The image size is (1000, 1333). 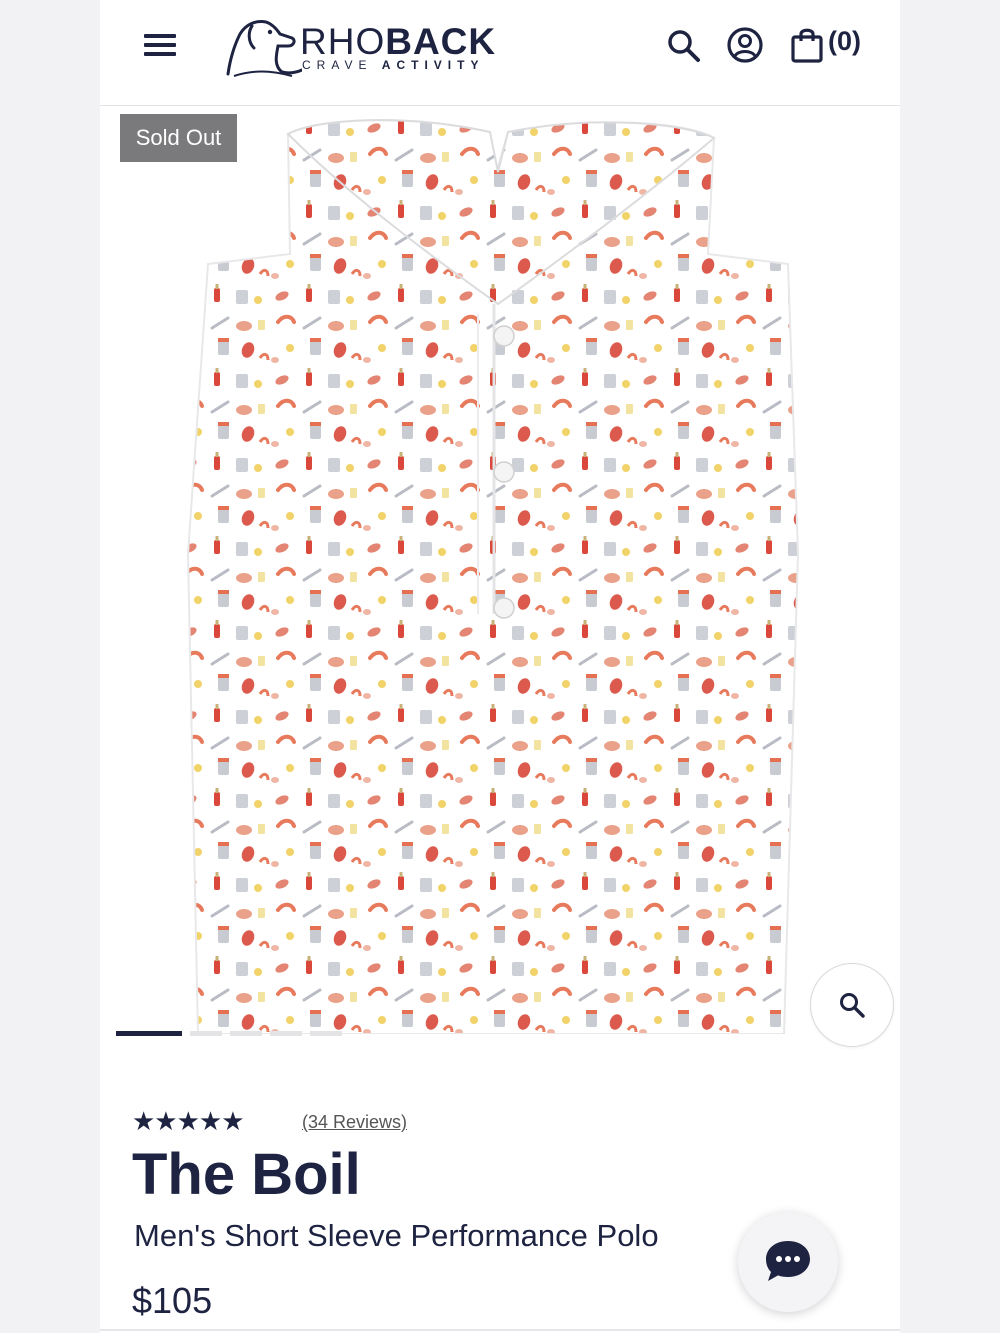 I want to click on menu-icon, so click(x=161, y=45).